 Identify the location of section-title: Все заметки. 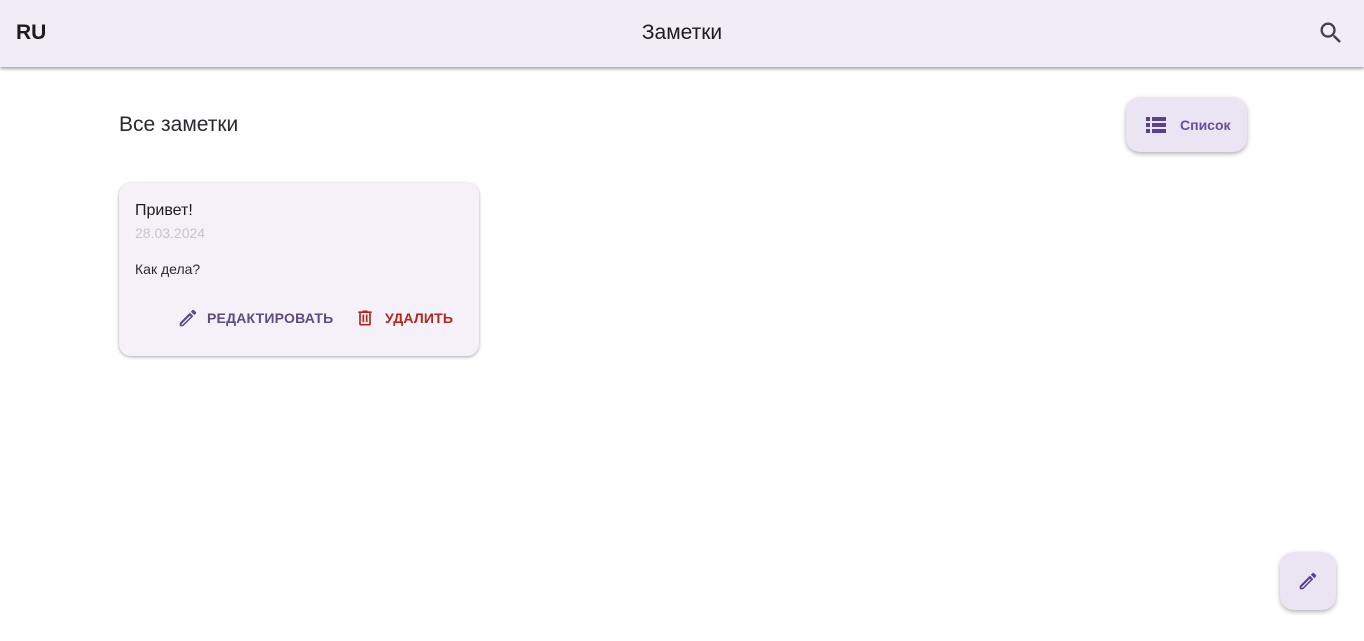
(179, 124).